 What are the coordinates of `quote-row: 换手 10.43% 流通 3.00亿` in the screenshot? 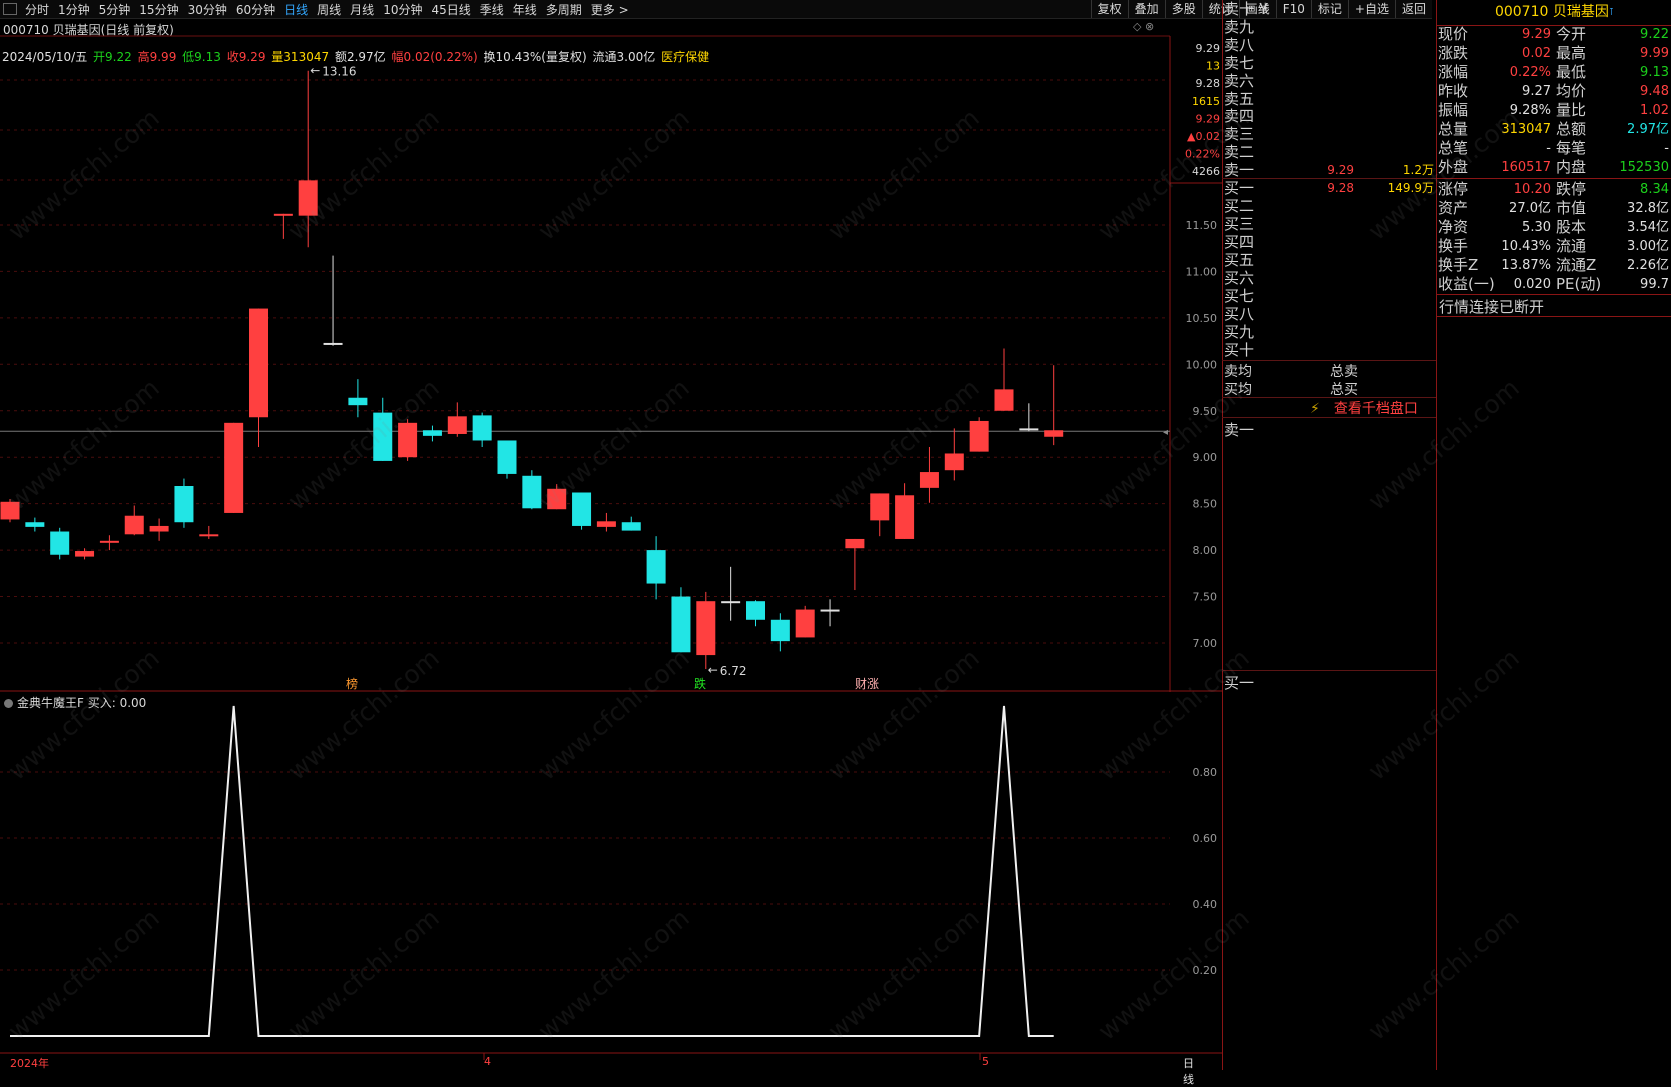 It's located at (1553, 246).